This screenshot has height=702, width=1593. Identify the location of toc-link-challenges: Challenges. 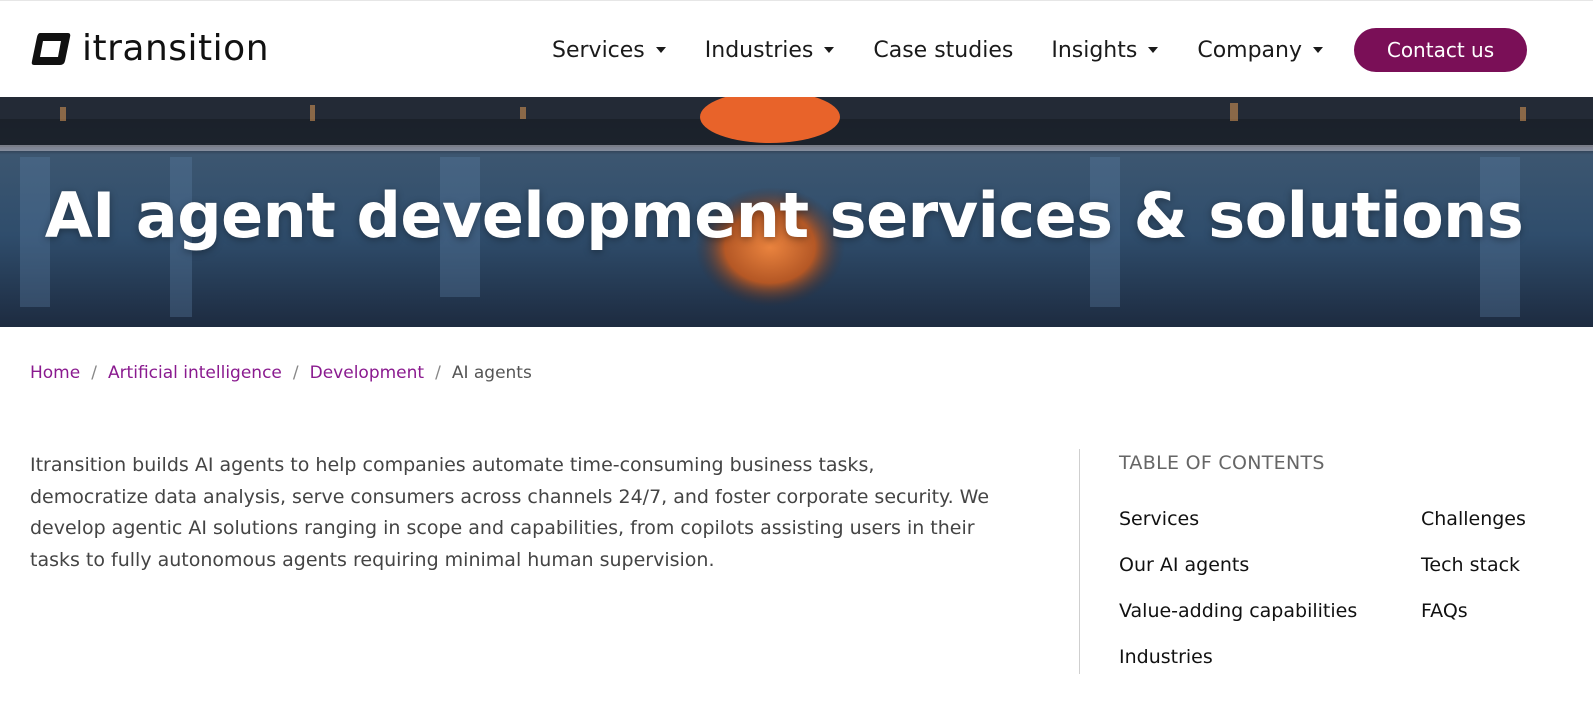
(1473, 519).